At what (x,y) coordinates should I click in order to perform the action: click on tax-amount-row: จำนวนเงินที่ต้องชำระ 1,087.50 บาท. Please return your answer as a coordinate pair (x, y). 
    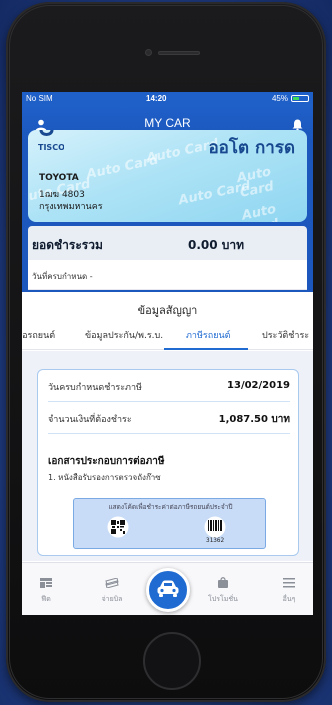
    Looking at the image, I should click on (169, 418).